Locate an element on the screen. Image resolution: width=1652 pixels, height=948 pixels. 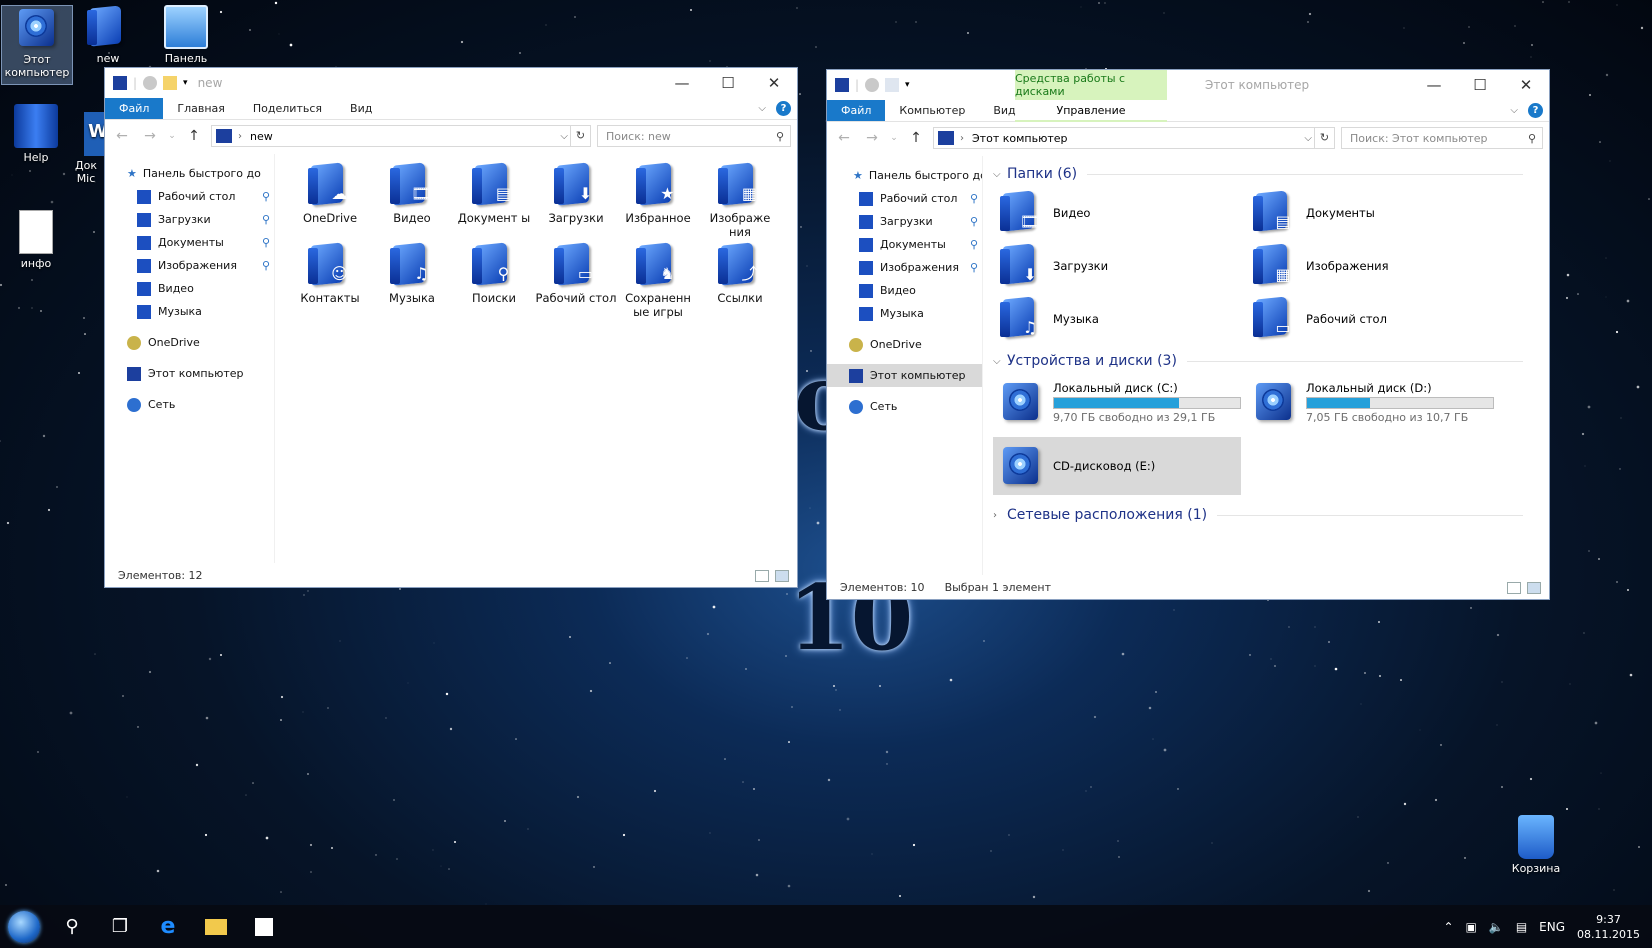
breadcrumb-current: Этот компьютер is located at coordinates (1020, 138).